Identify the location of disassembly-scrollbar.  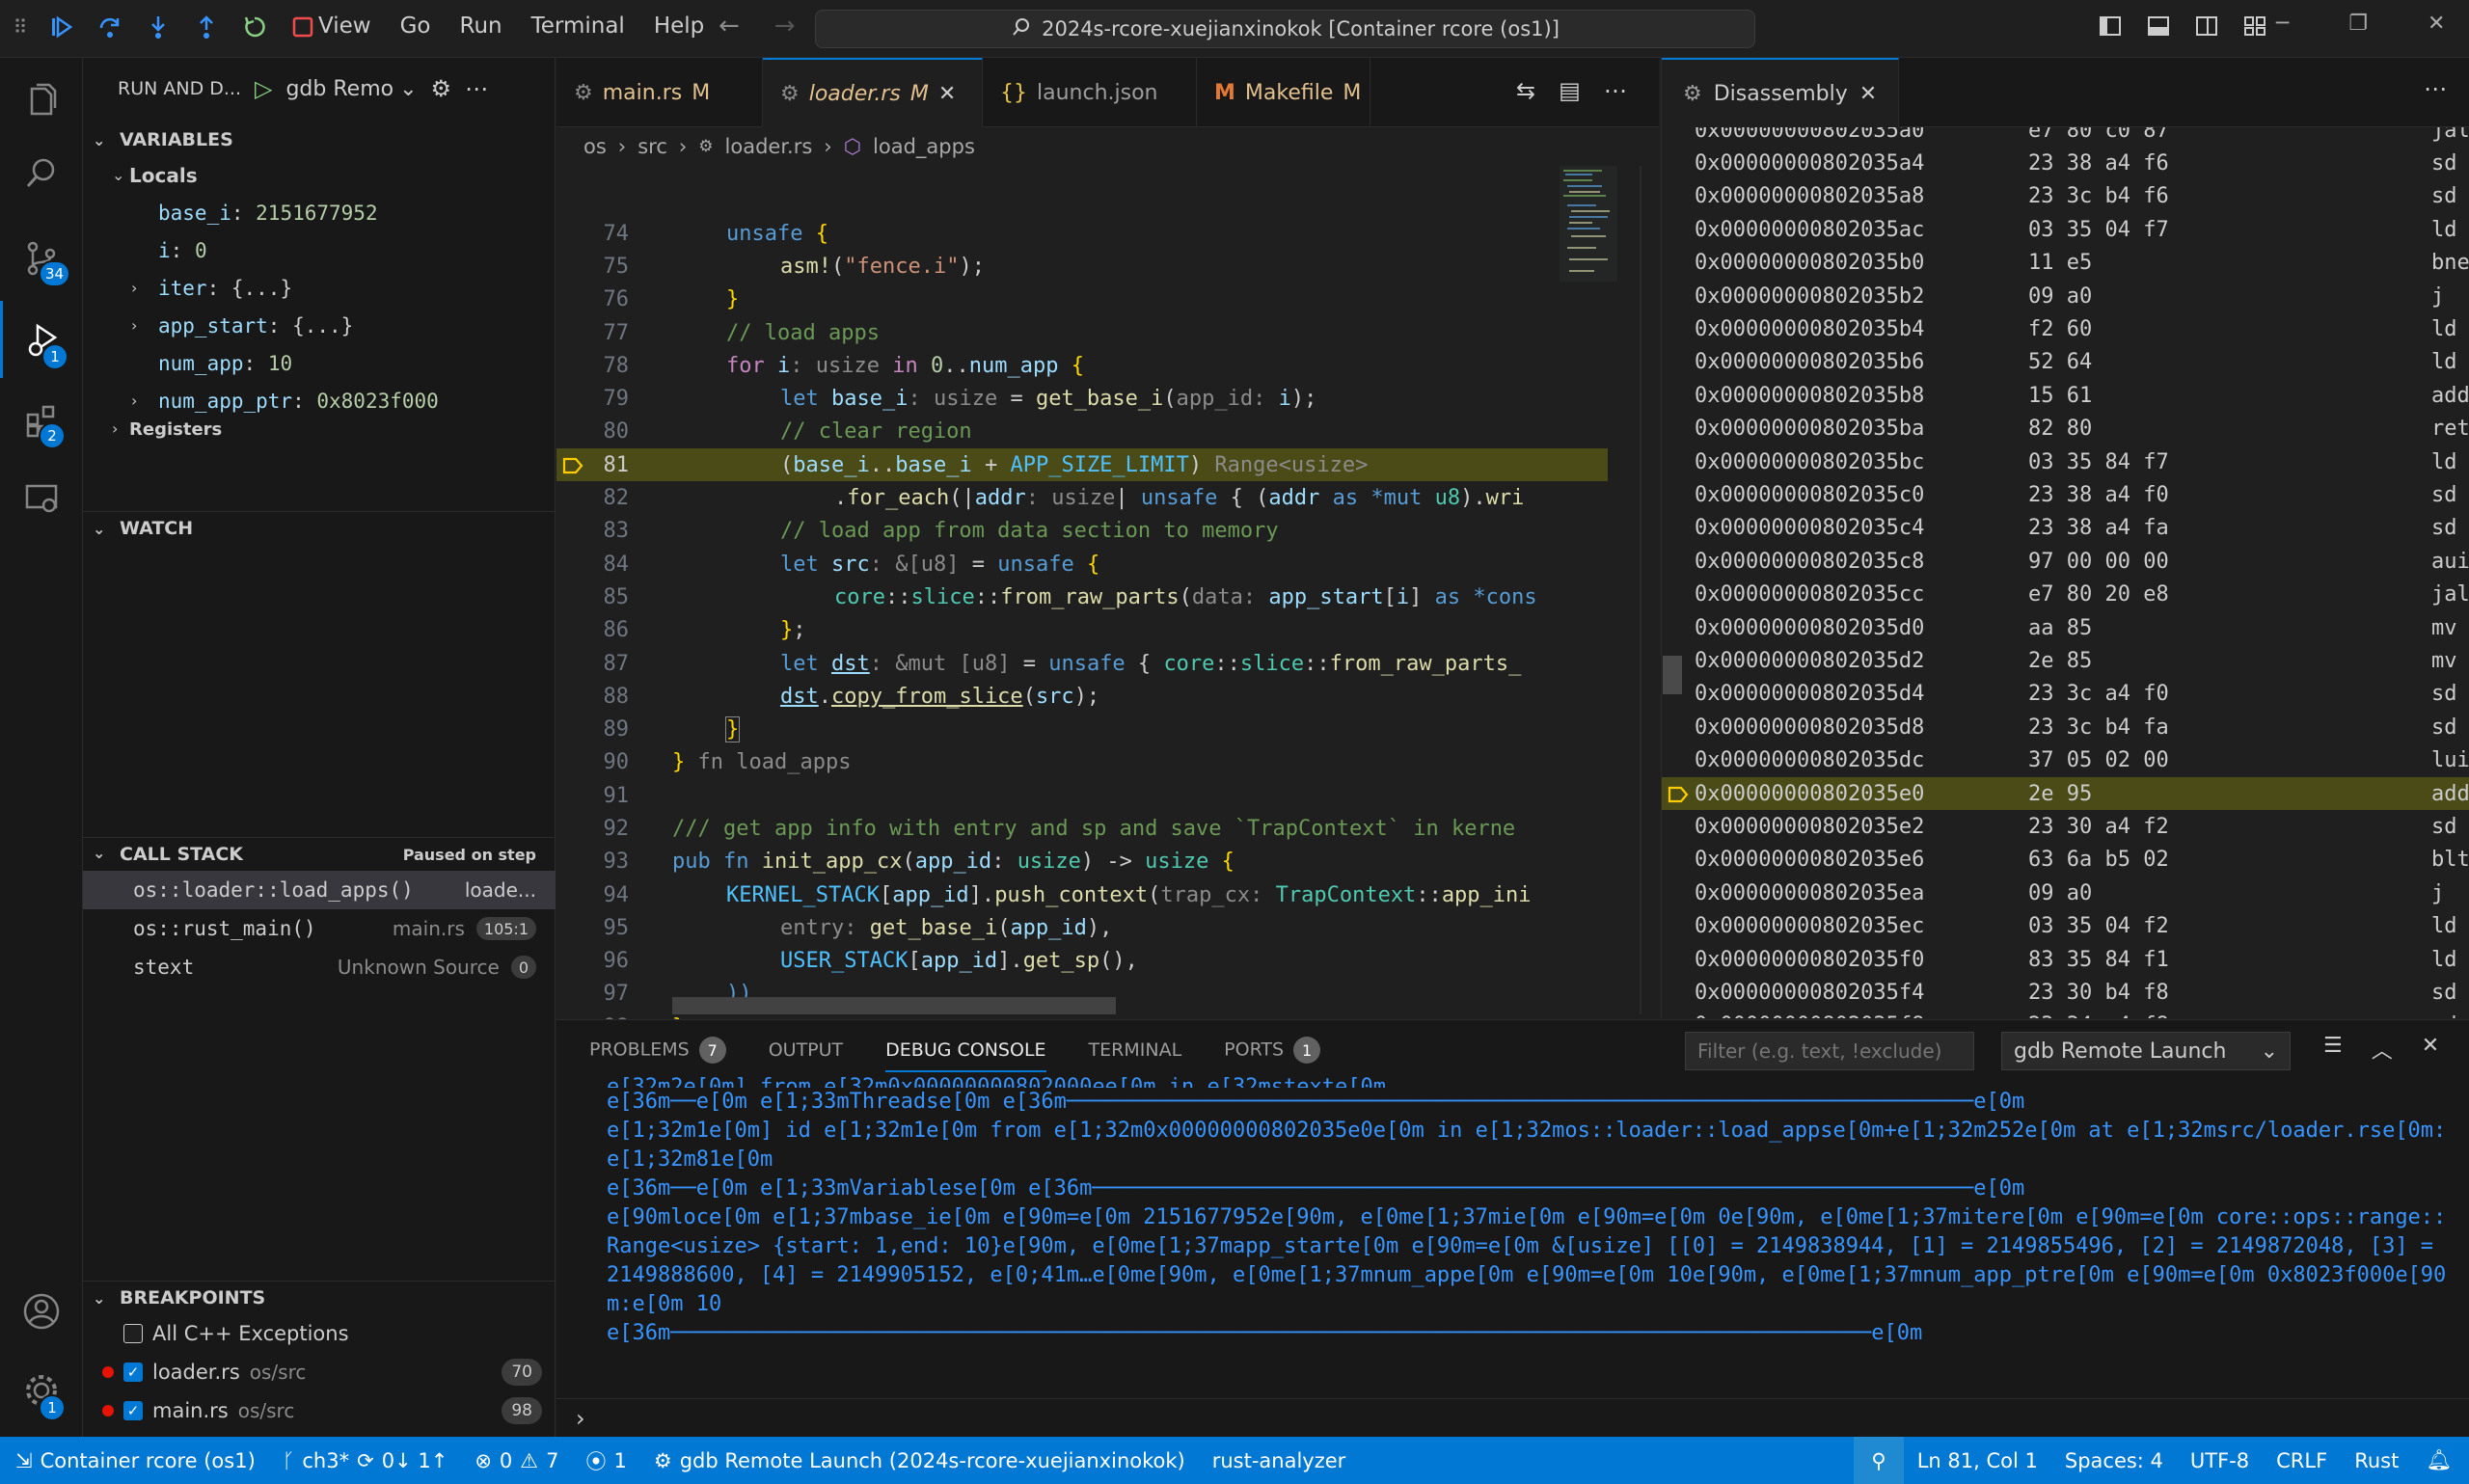
(1673, 675).